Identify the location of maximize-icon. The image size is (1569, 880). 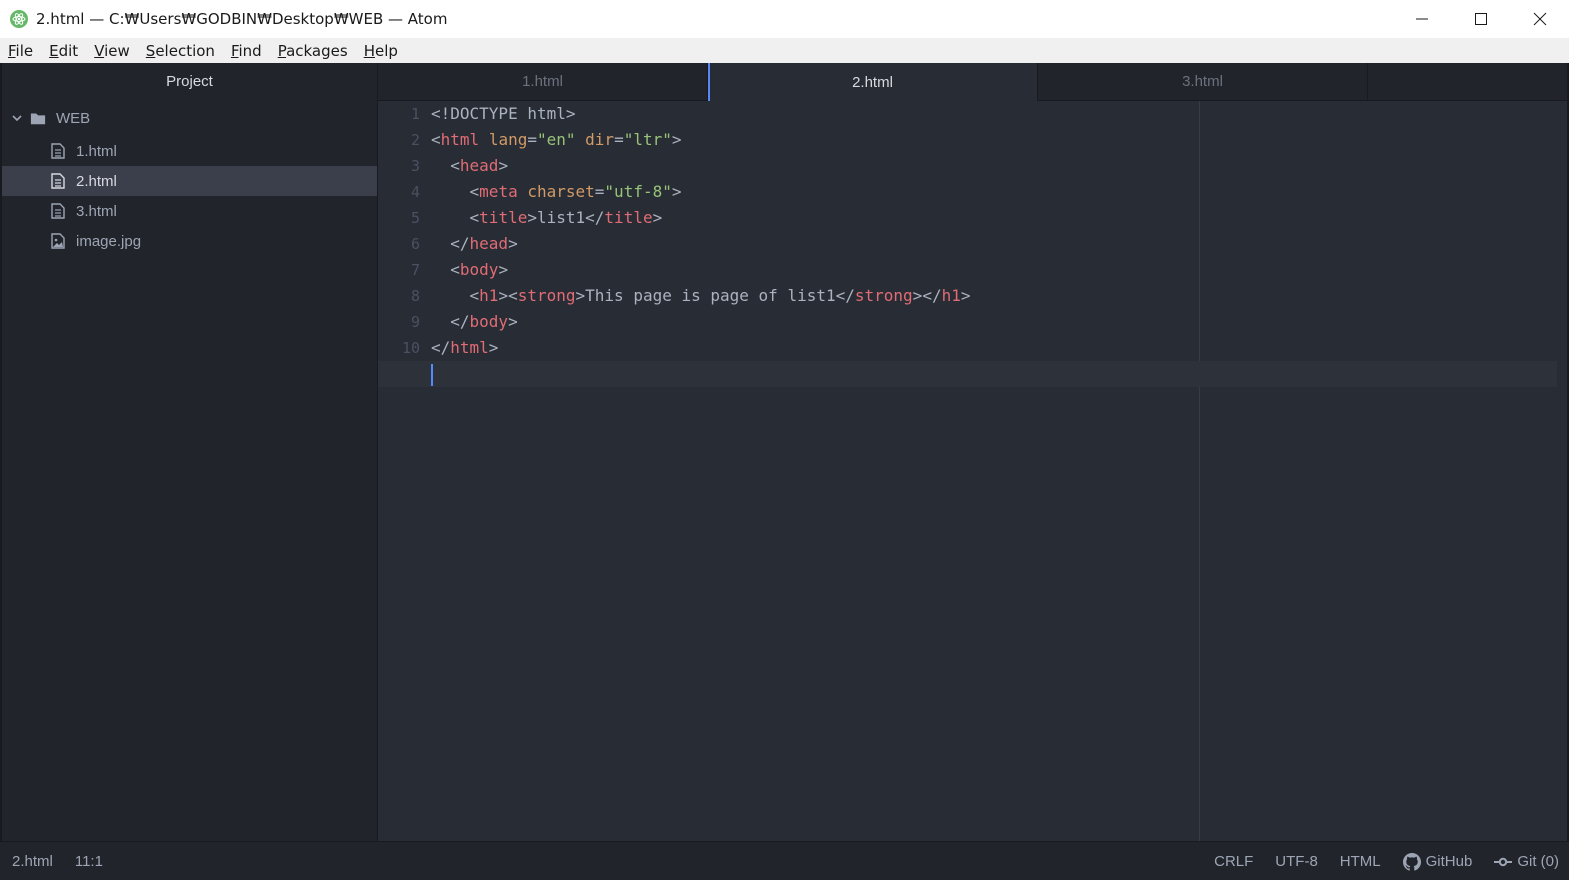
(1480, 19).